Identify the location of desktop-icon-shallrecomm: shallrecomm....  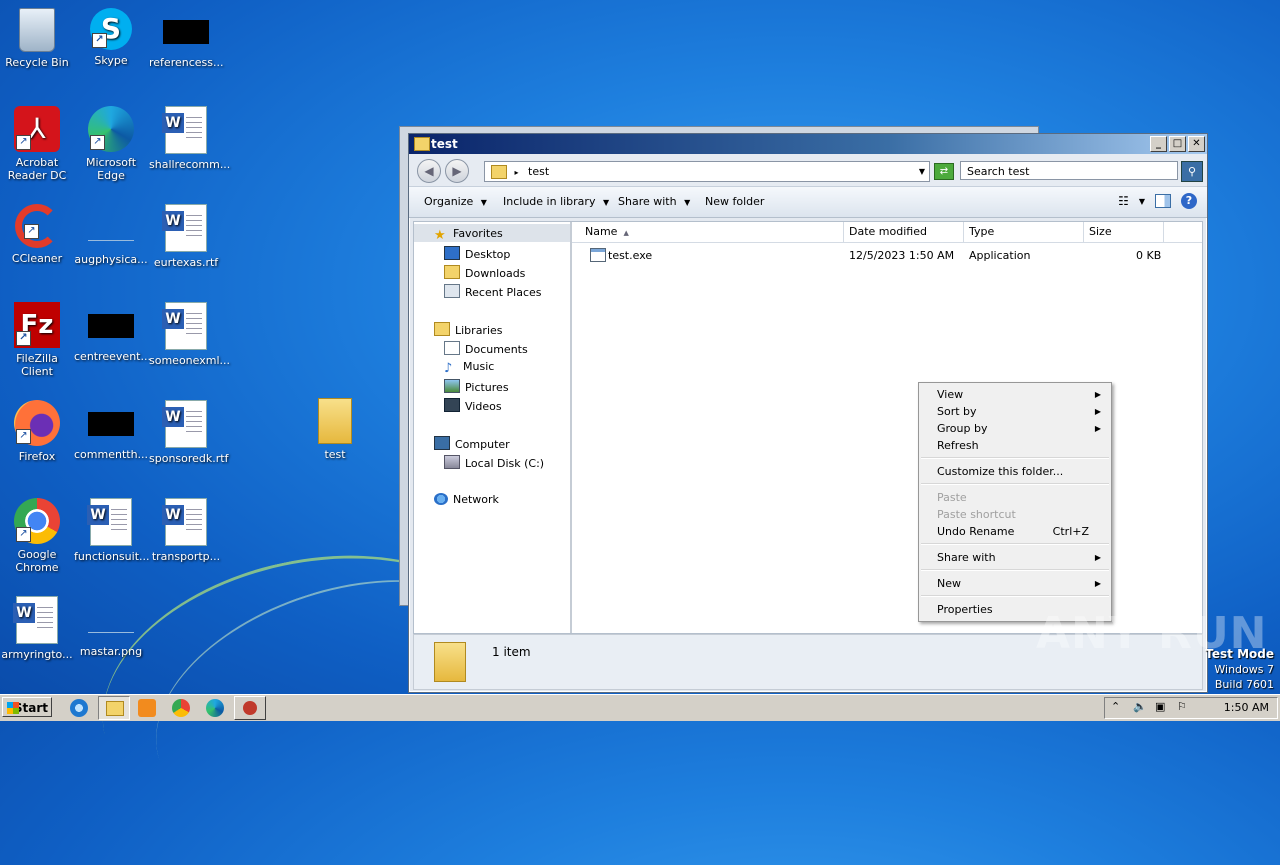
(189, 138).